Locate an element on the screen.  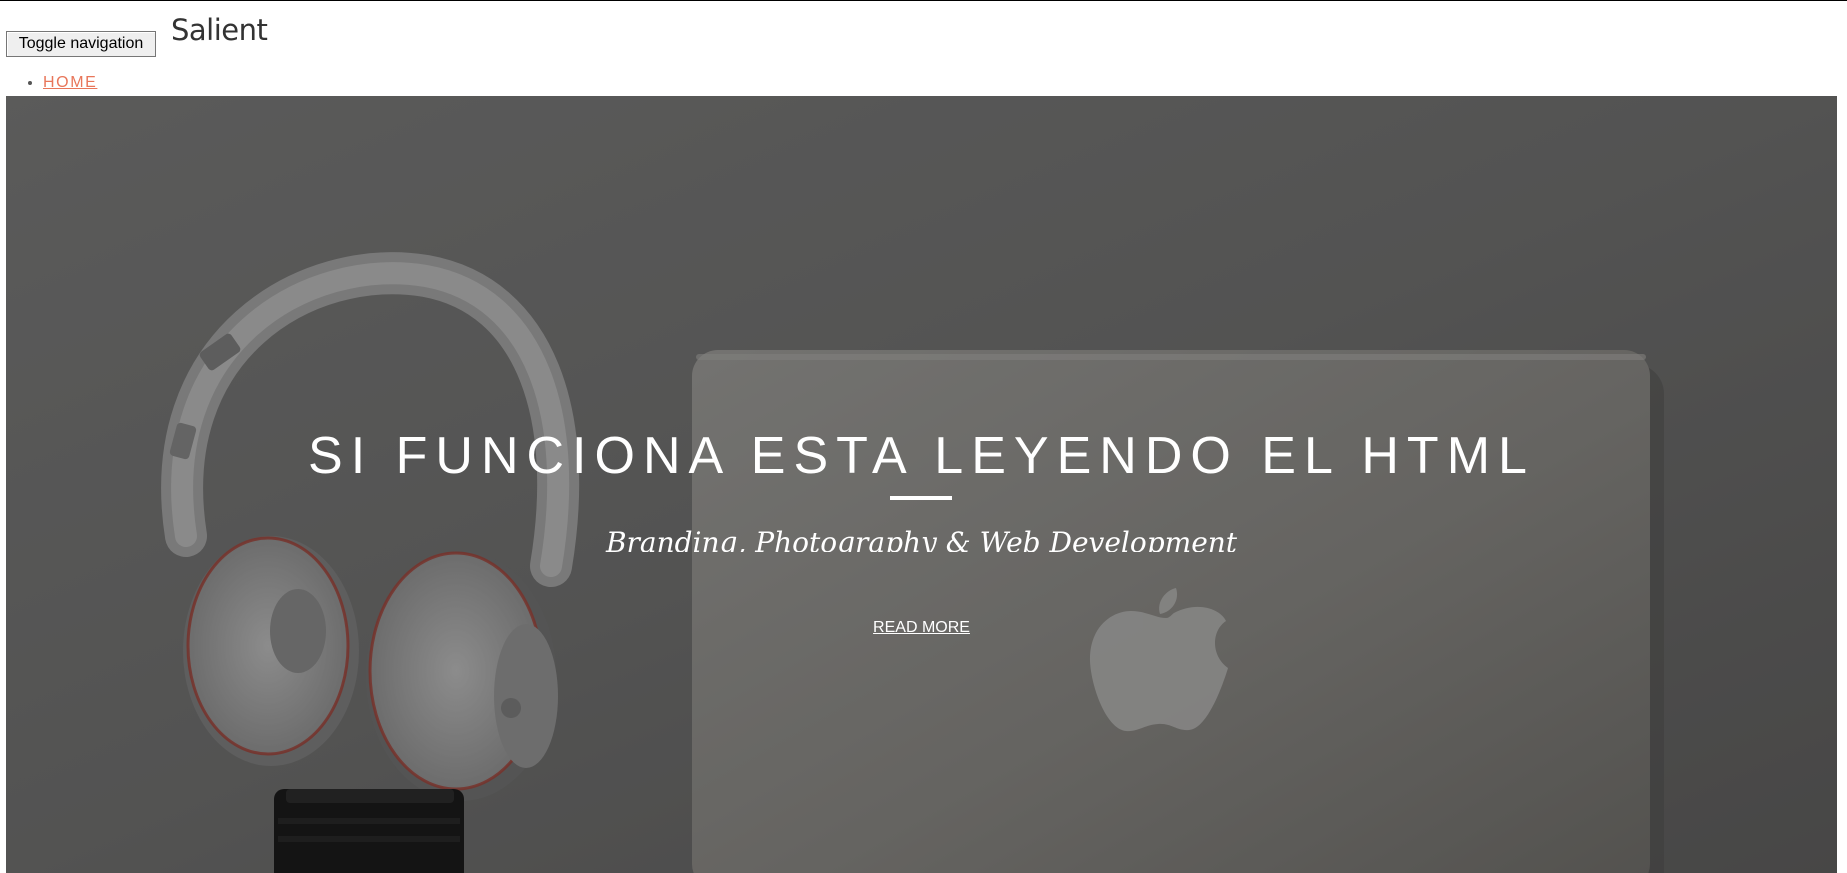
nav-item-home: HOME is located at coordinates (70, 83).